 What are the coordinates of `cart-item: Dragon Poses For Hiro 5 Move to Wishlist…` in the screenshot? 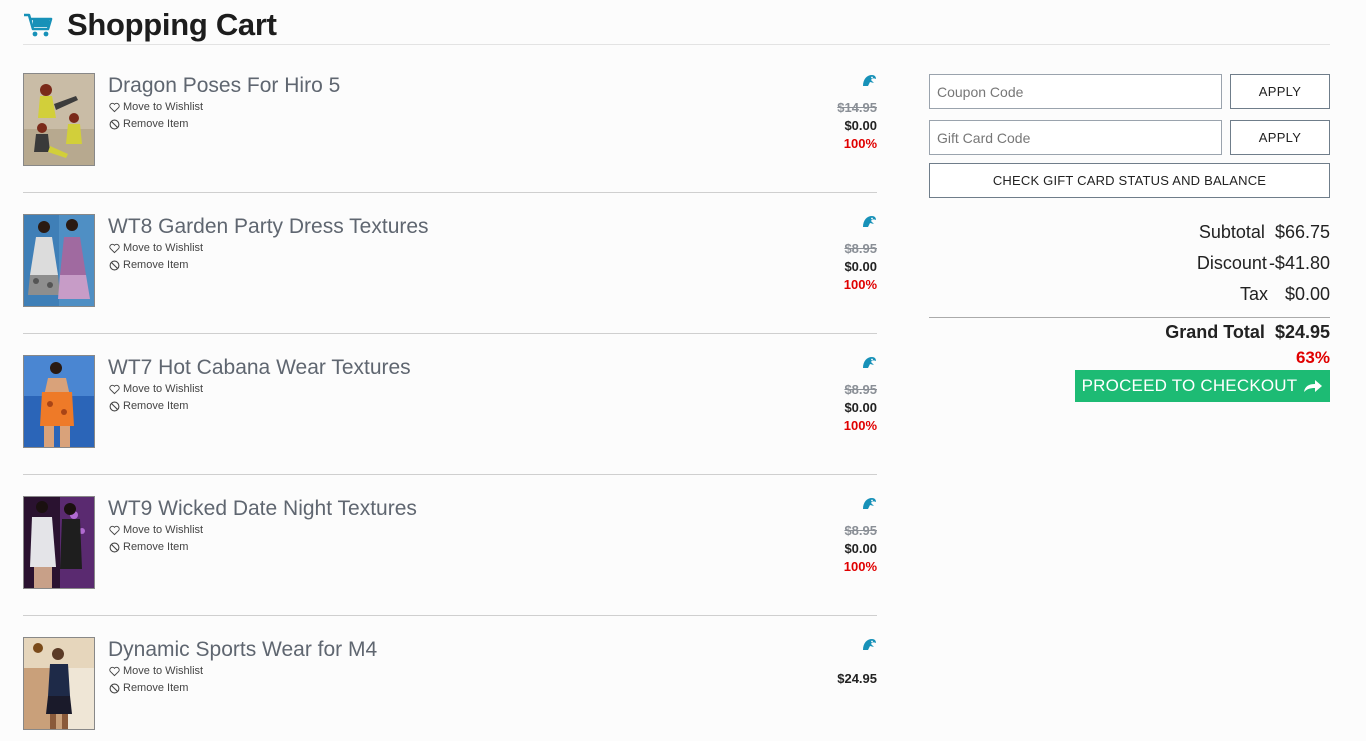 It's located at (450, 122).